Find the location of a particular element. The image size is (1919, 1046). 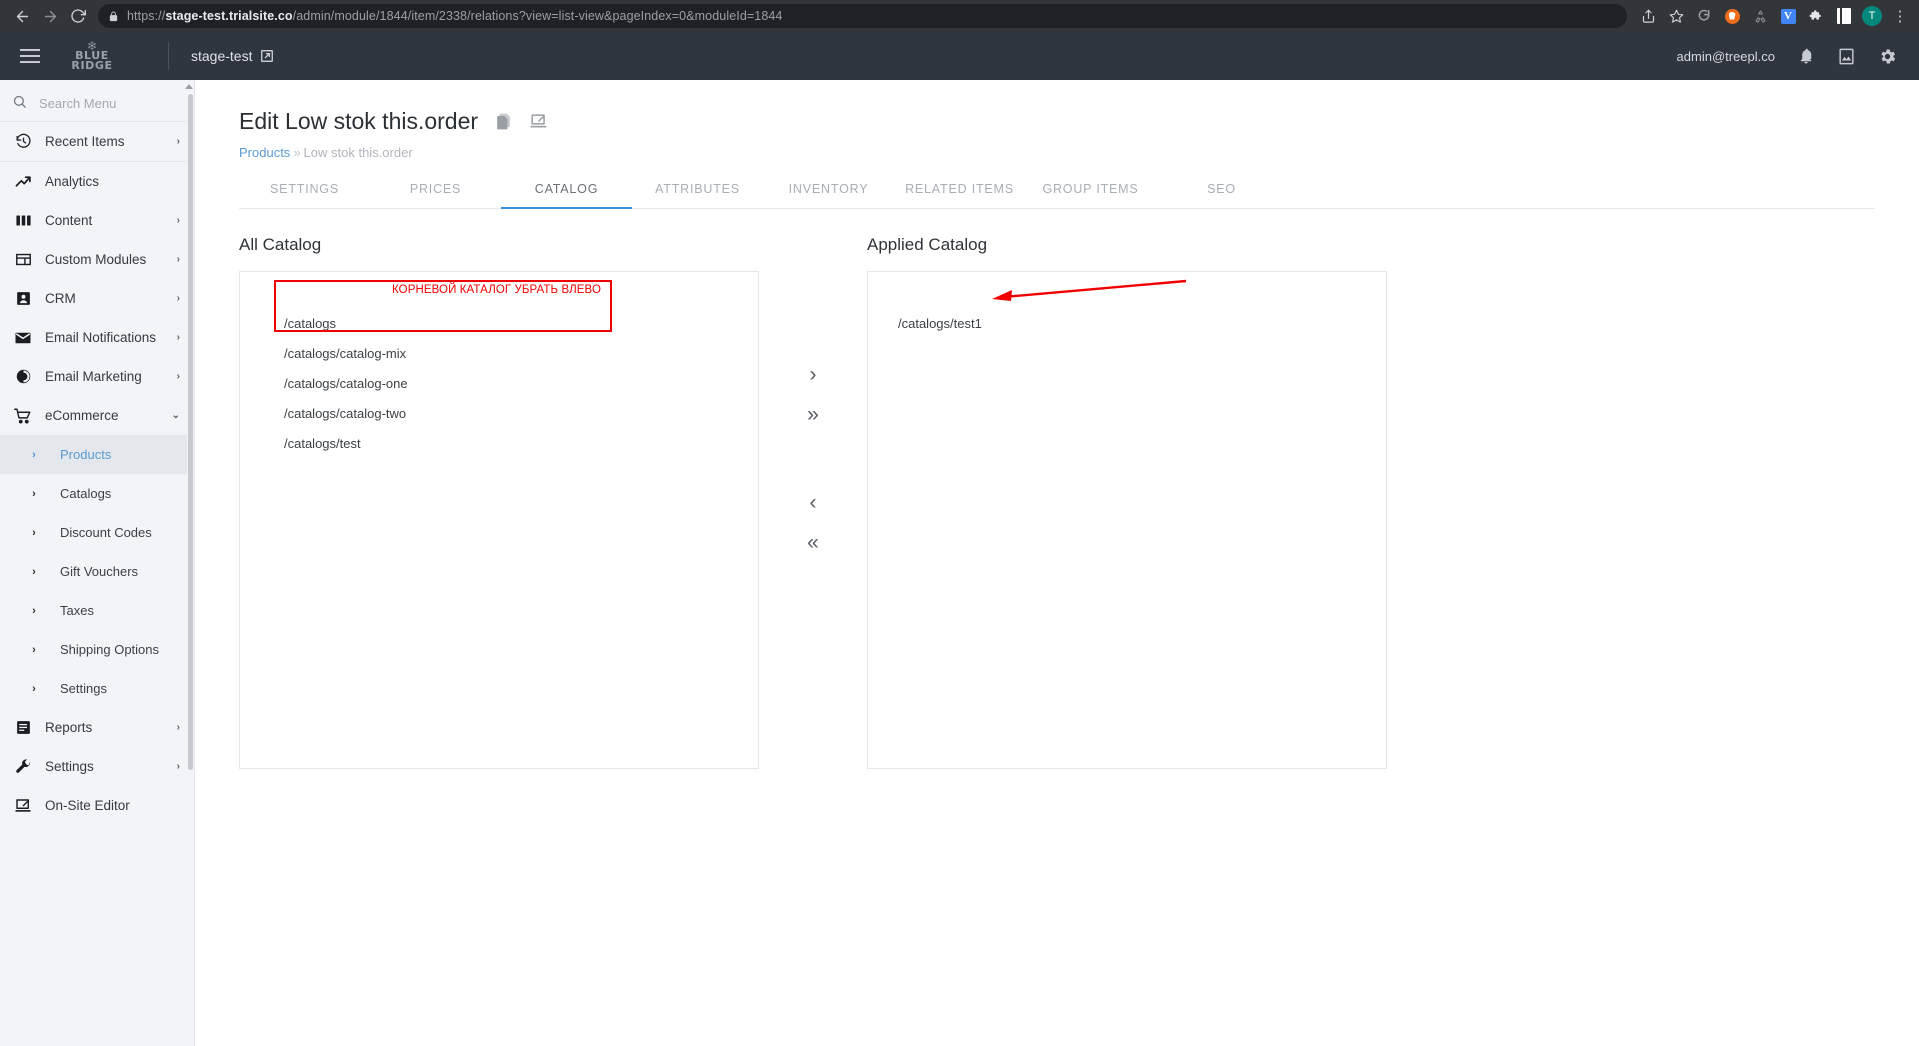

site-link: stage-test is located at coordinates (232, 56).